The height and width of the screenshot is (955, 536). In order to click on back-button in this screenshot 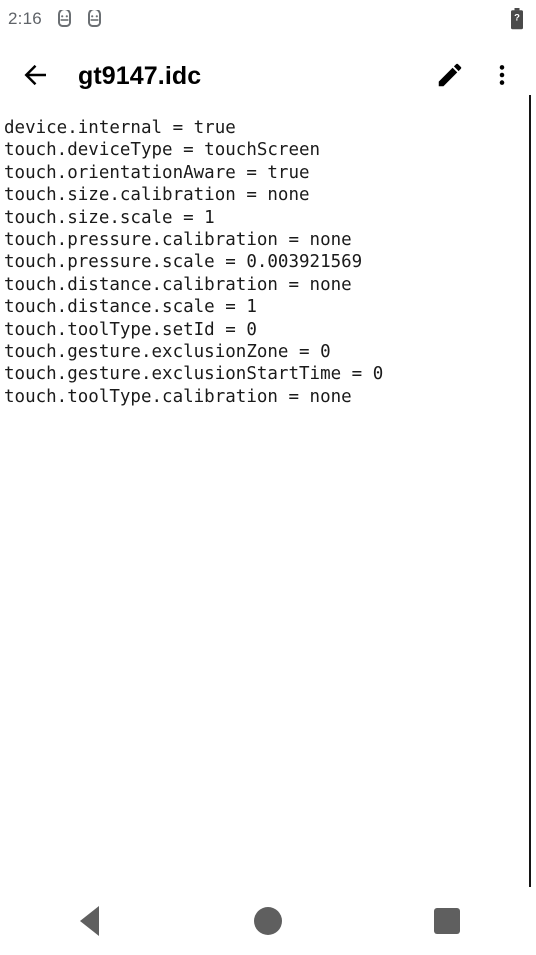, I will do `click(36, 76)`.